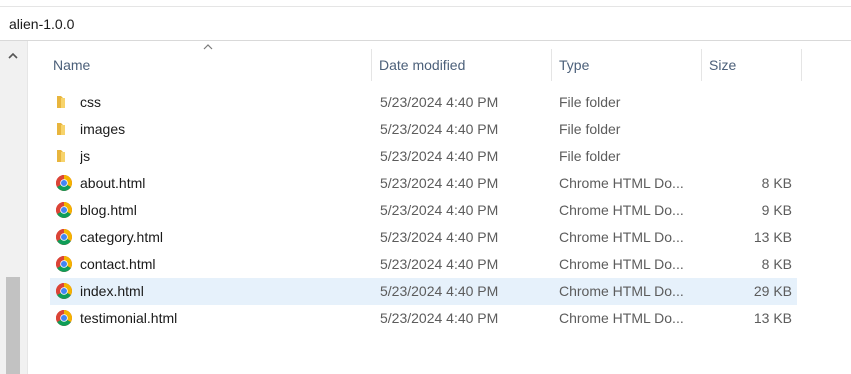 This screenshot has height=374, width=851. Describe the element at coordinates (211, 65) in the screenshot. I see `column-header-name: Name` at that location.